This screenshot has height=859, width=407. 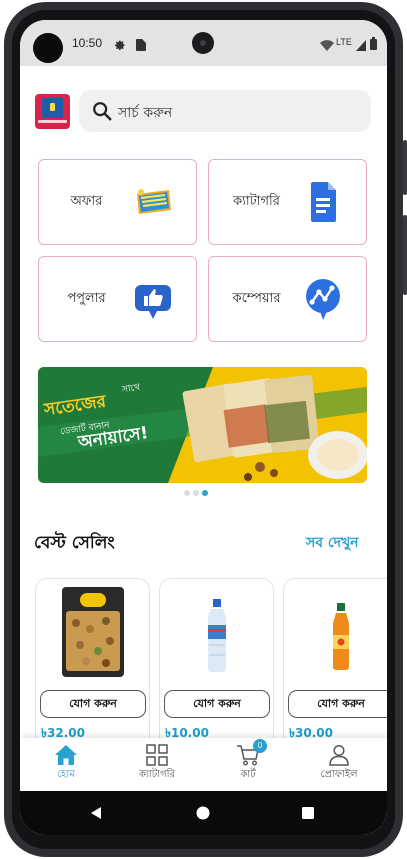 What do you see at coordinates (327, 45) in the screenshot?
I see `wifi-icon` at bounding box center [327, 45].